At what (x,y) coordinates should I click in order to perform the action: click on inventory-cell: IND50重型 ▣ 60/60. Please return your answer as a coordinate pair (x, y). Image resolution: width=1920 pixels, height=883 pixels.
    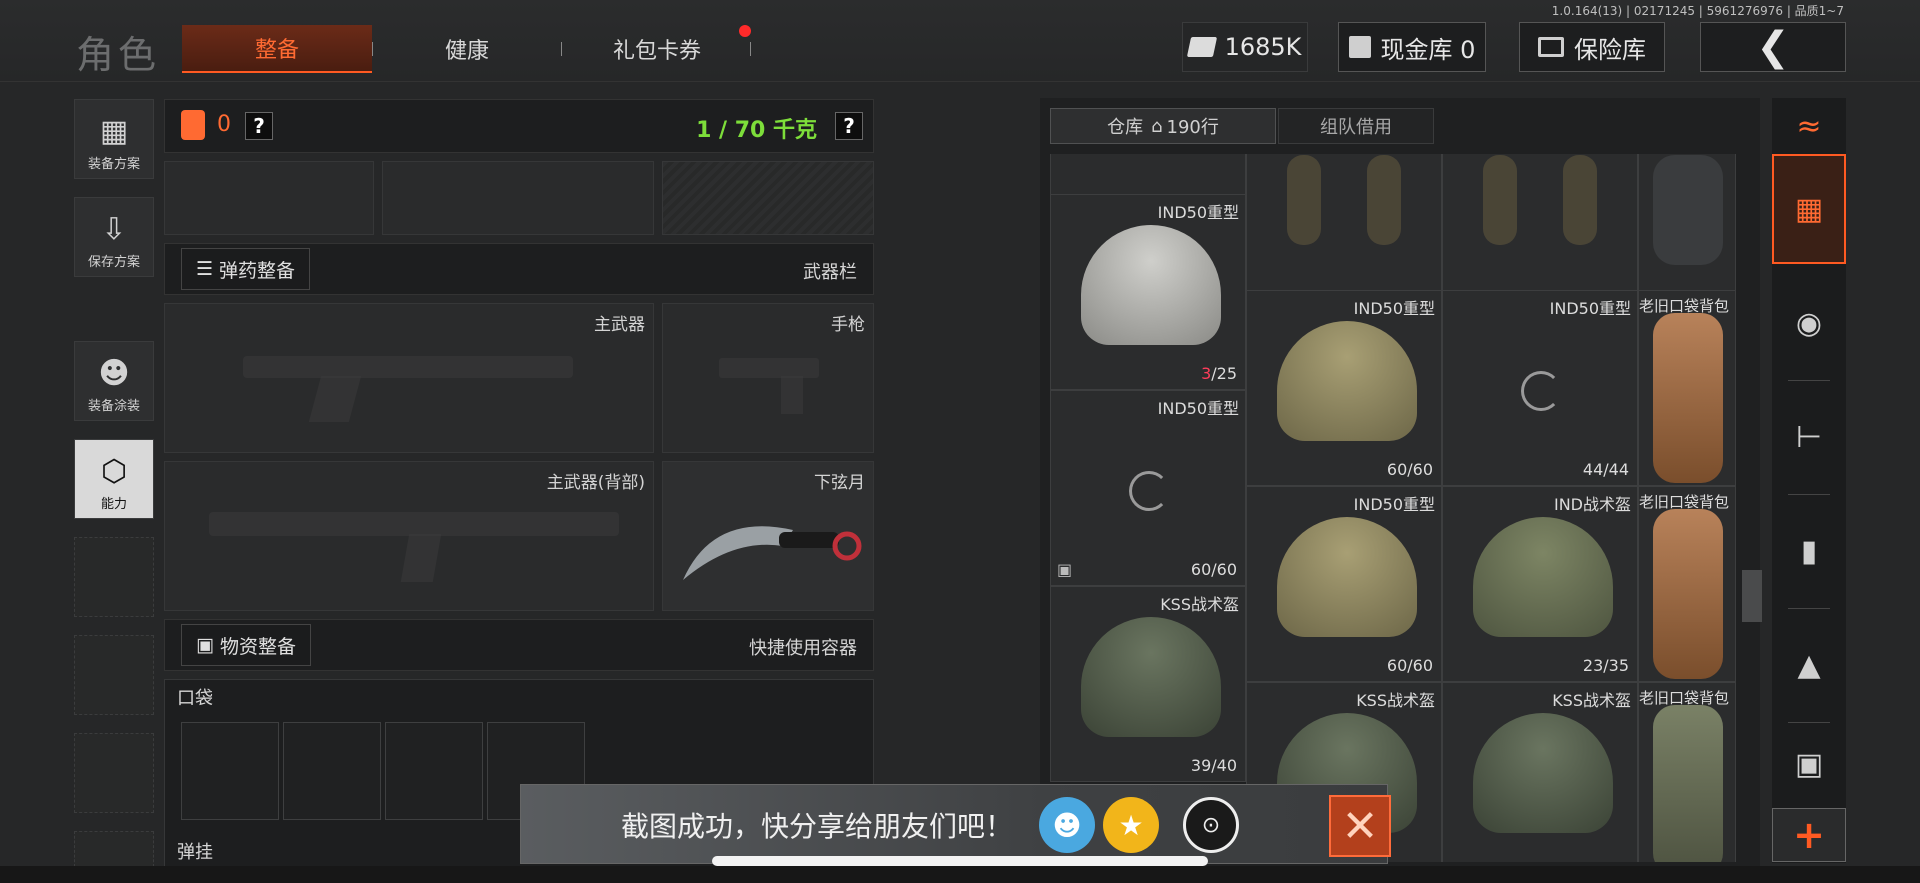
    Looking at the image, I should click on (1148, 488).